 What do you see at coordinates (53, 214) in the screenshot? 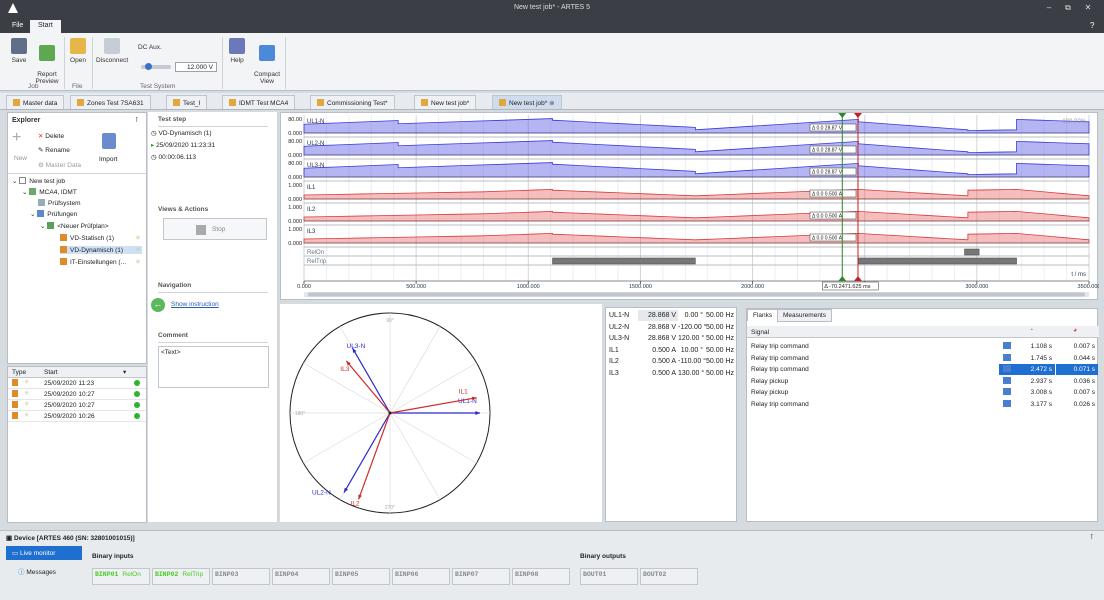
I see `tree-item-pruefungen: ⌄ Prüfungen` at bounding box center [53, 214].